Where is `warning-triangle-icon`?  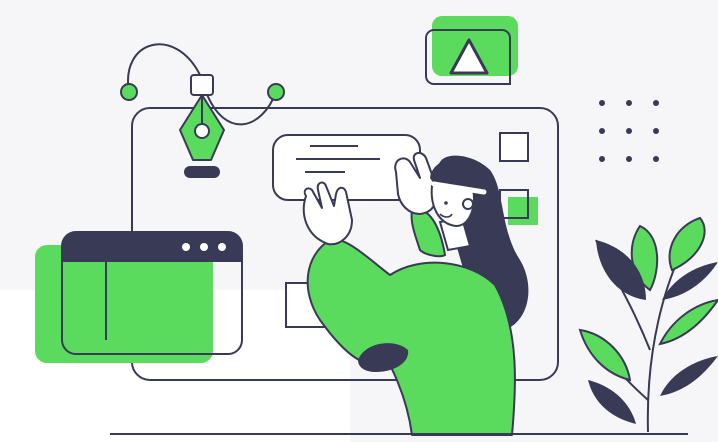 warning-triangle-icon is located at coordinates (471, 50).